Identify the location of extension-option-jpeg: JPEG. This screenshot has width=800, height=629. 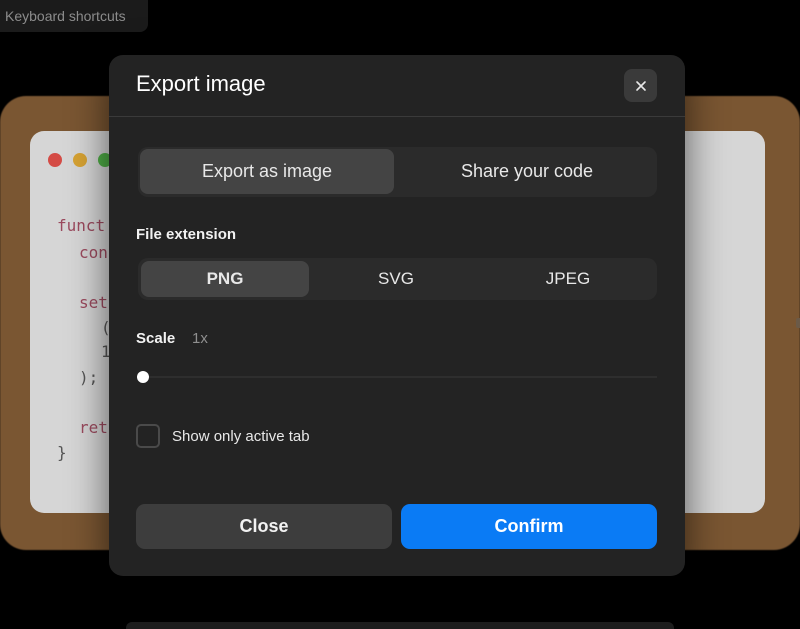
(568, 279).